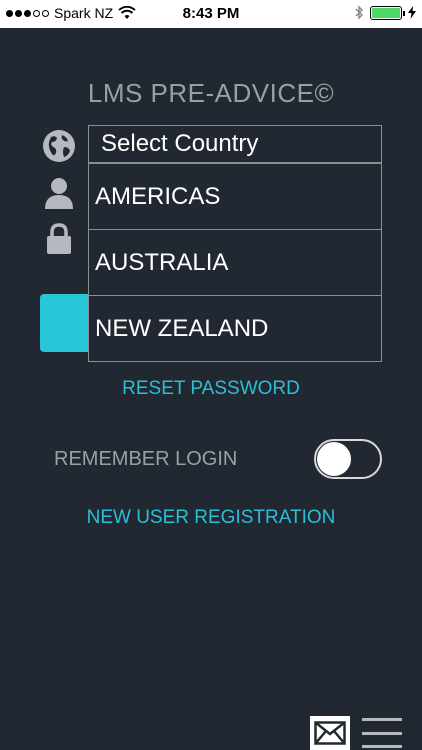  I want to click on menu-button, so click(382, 733).